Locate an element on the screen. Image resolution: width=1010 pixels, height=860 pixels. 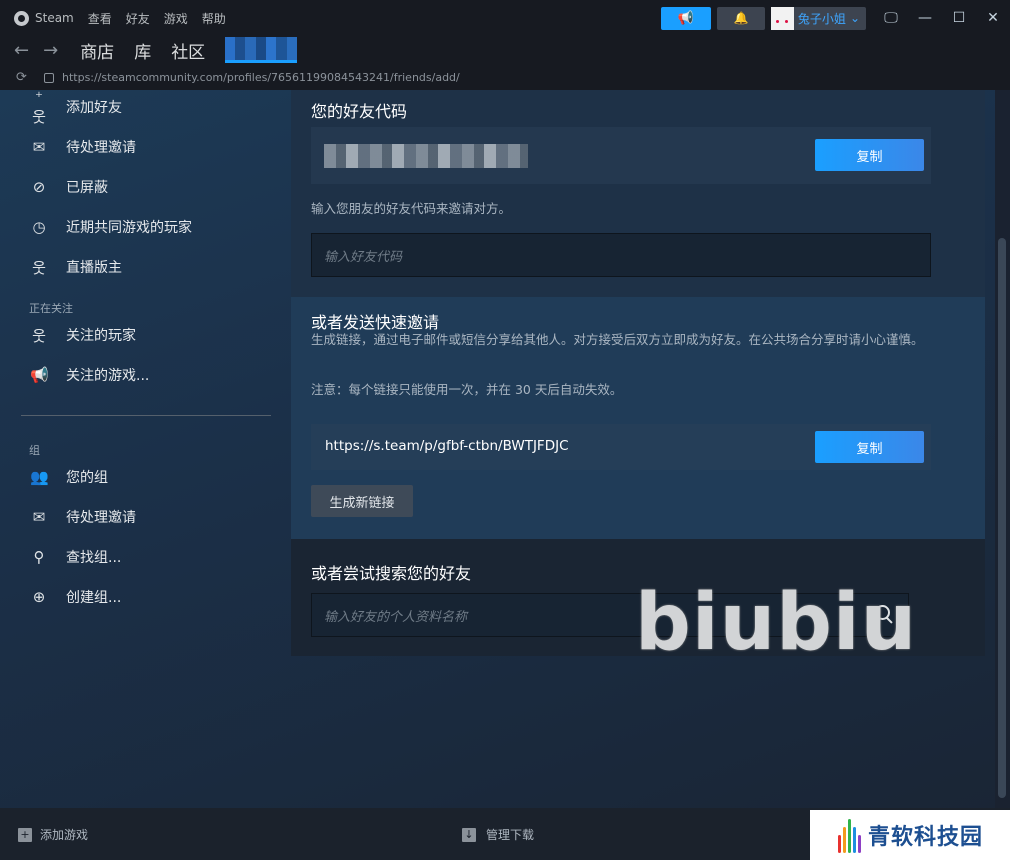
sidebar-item-label: 您的组 is located at coordinates (87, 478).